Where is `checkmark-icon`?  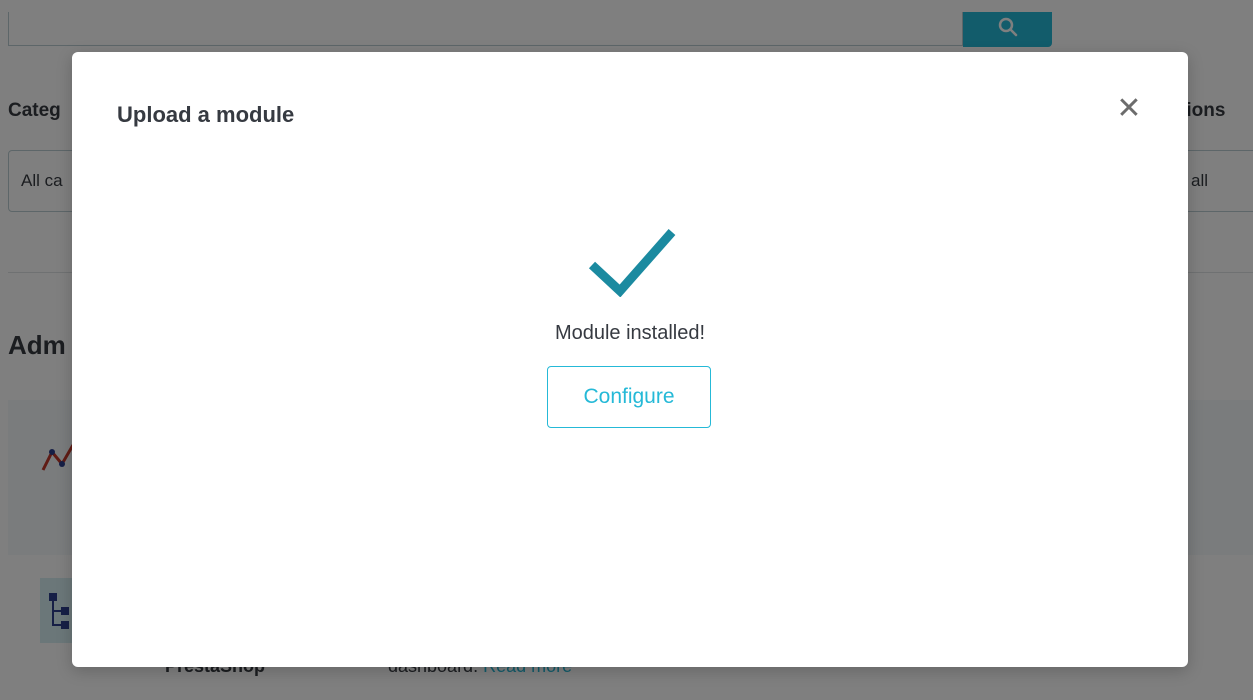
checkmark-icon is located at coordinates (632, 262).